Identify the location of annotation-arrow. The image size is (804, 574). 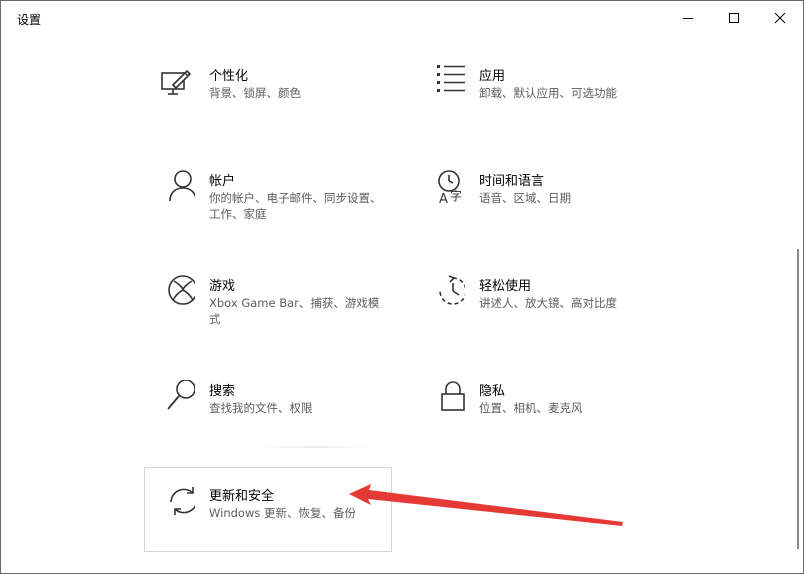
(486, 505).